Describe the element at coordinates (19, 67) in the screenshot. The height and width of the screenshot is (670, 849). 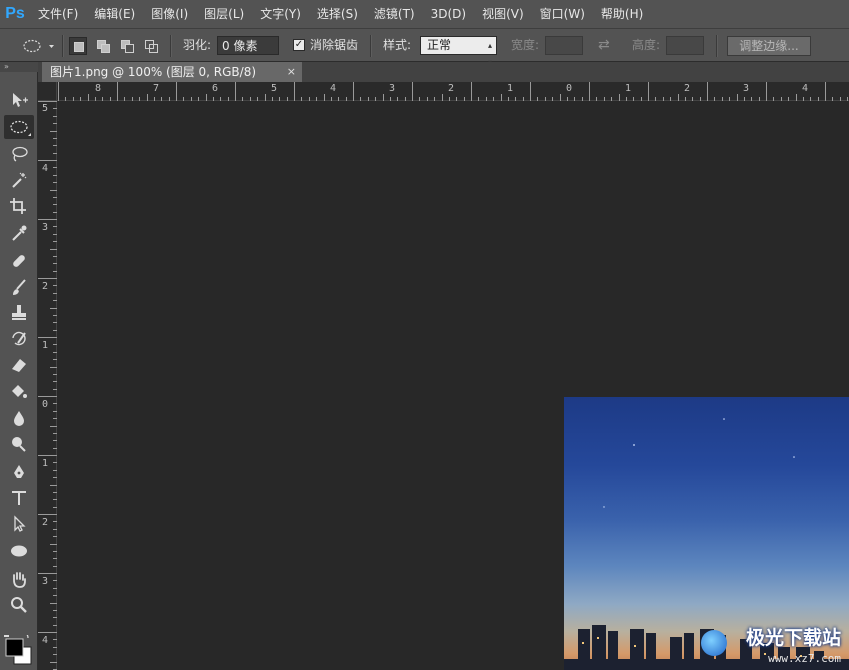
I see `panel-grip: »` at that location.